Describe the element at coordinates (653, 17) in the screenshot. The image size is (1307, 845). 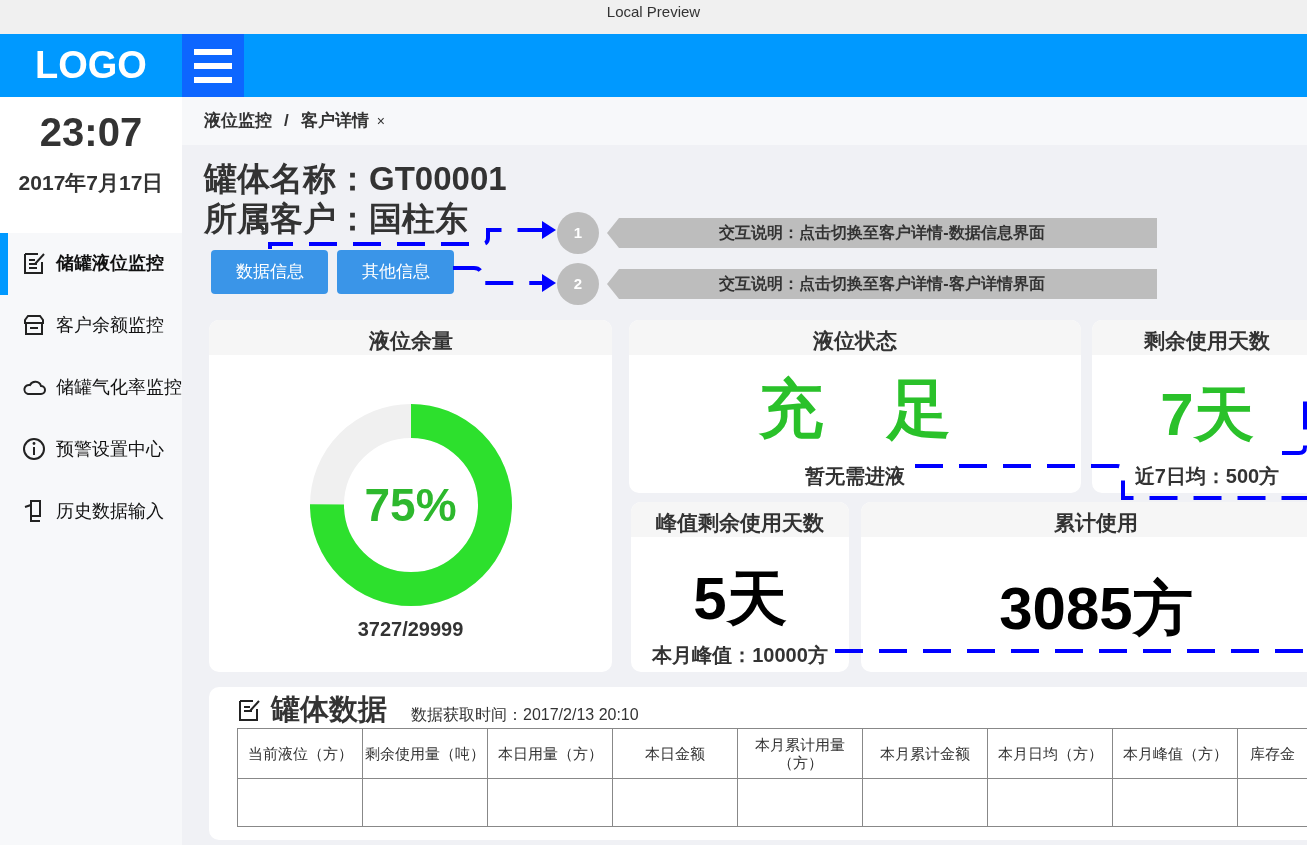
I see `window-title: Local Preview` at that location.